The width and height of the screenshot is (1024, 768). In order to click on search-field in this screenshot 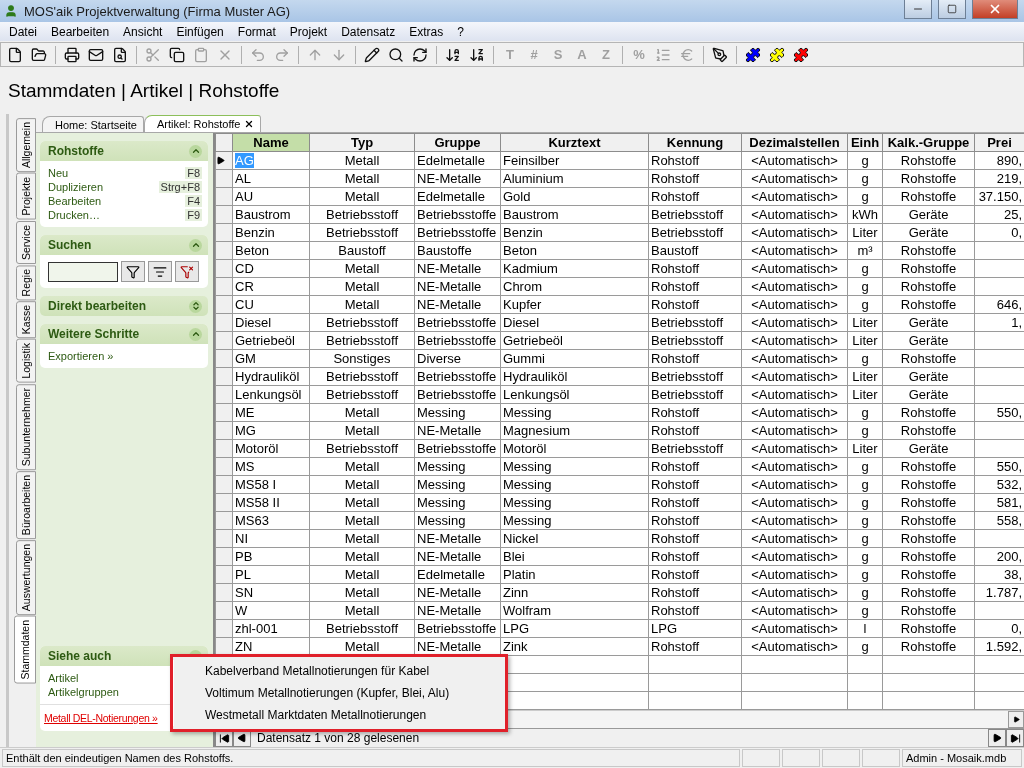, I will do `click(83, 271)`.